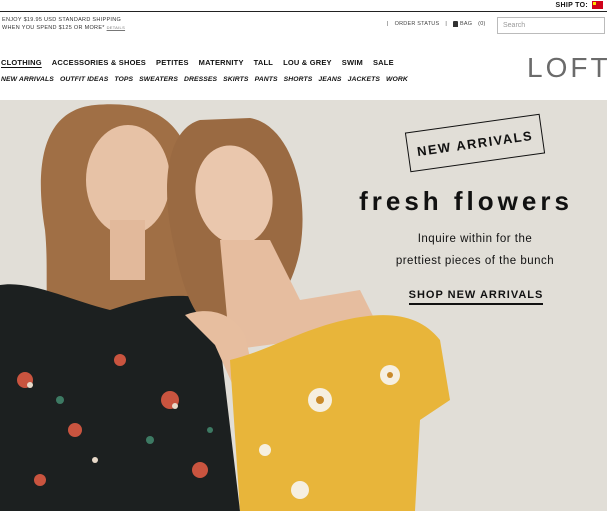 Image resolution: width=607 pixels, height=511 pixels. I want to click on nav-item-lou-grey: LOU & GREY, so click(307, 62).